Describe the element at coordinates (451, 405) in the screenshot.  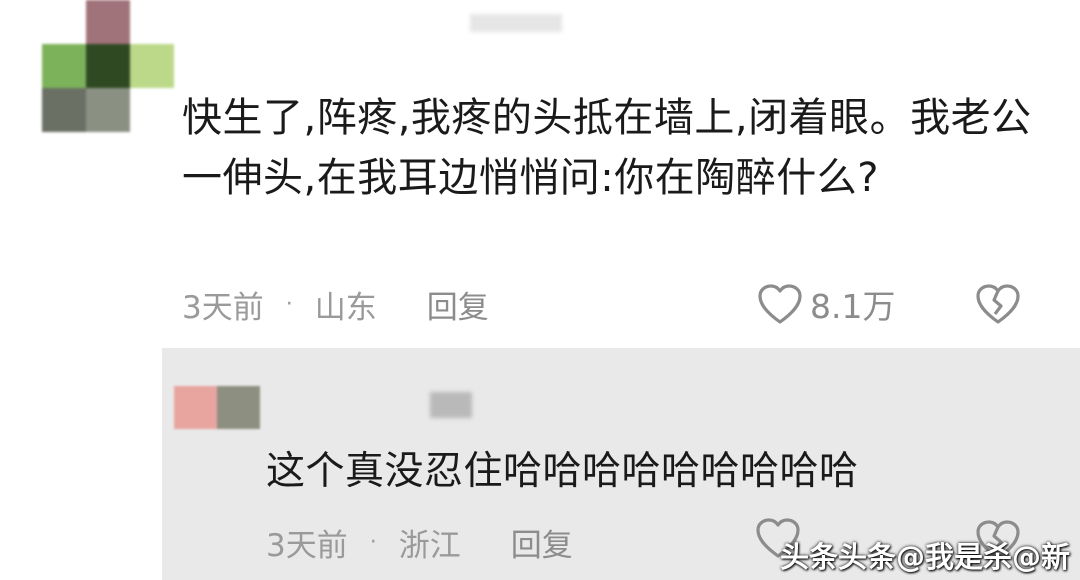
I see `reply-username-blurred` at that location.